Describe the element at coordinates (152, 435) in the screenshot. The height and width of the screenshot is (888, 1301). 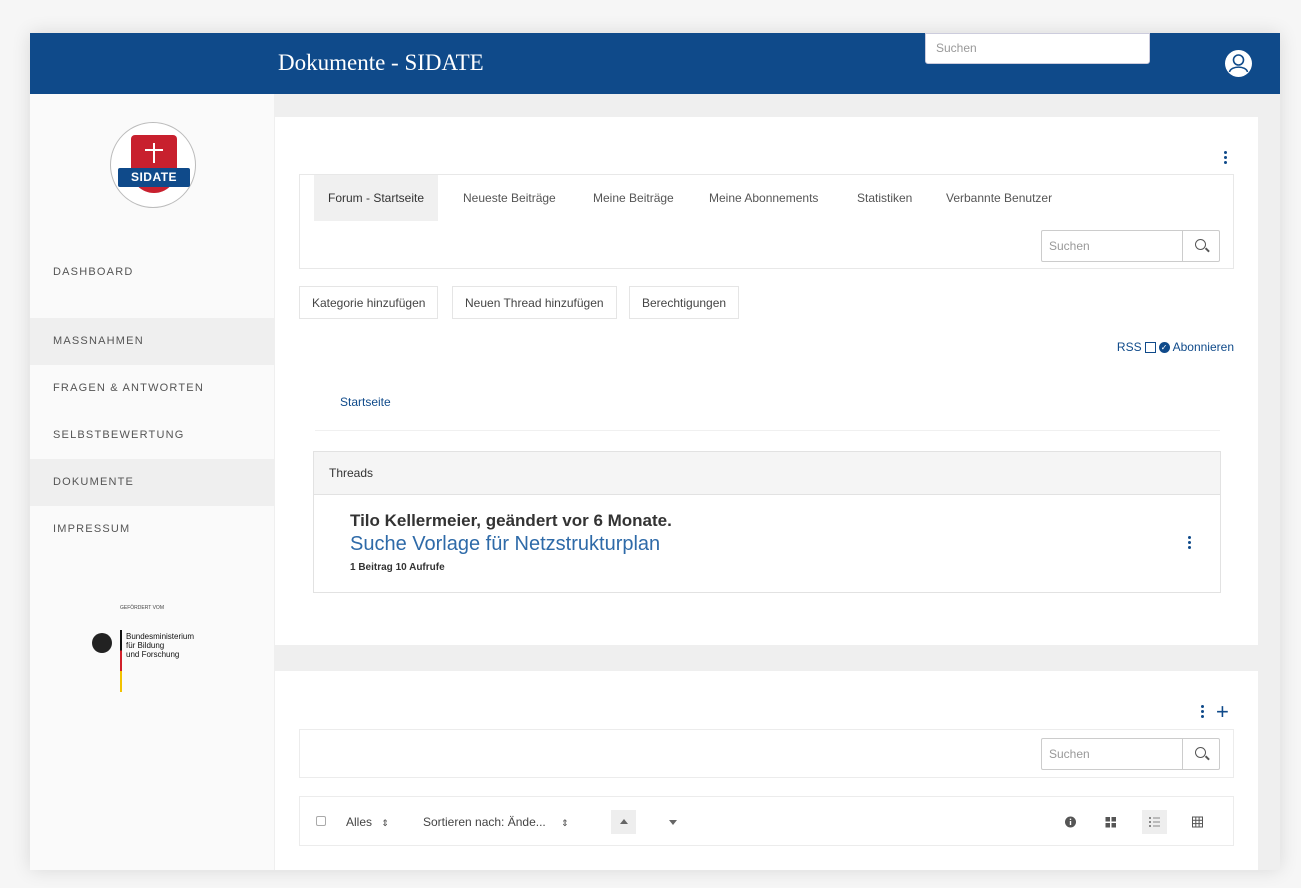
I see `sidebar-item-selbstbewertung: SELBSTBEWERTUNG` at that location.